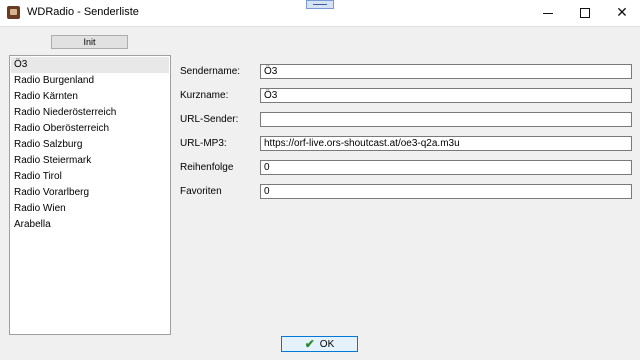 The height and width of the screenshot is (360, 640). I want to click on list-item: Radio Niederösterreich, so click(90, 113).